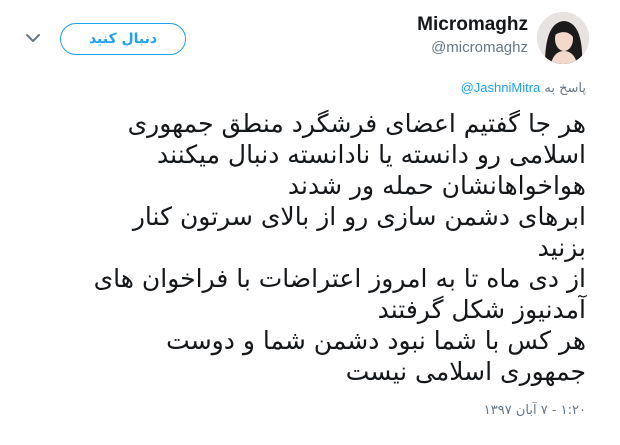 This screenshot has height=445, width=620. Describe the element at coordinates (501, 87) in the screenshot. I see `reply-mention-link: @JashniMitra` at that location.